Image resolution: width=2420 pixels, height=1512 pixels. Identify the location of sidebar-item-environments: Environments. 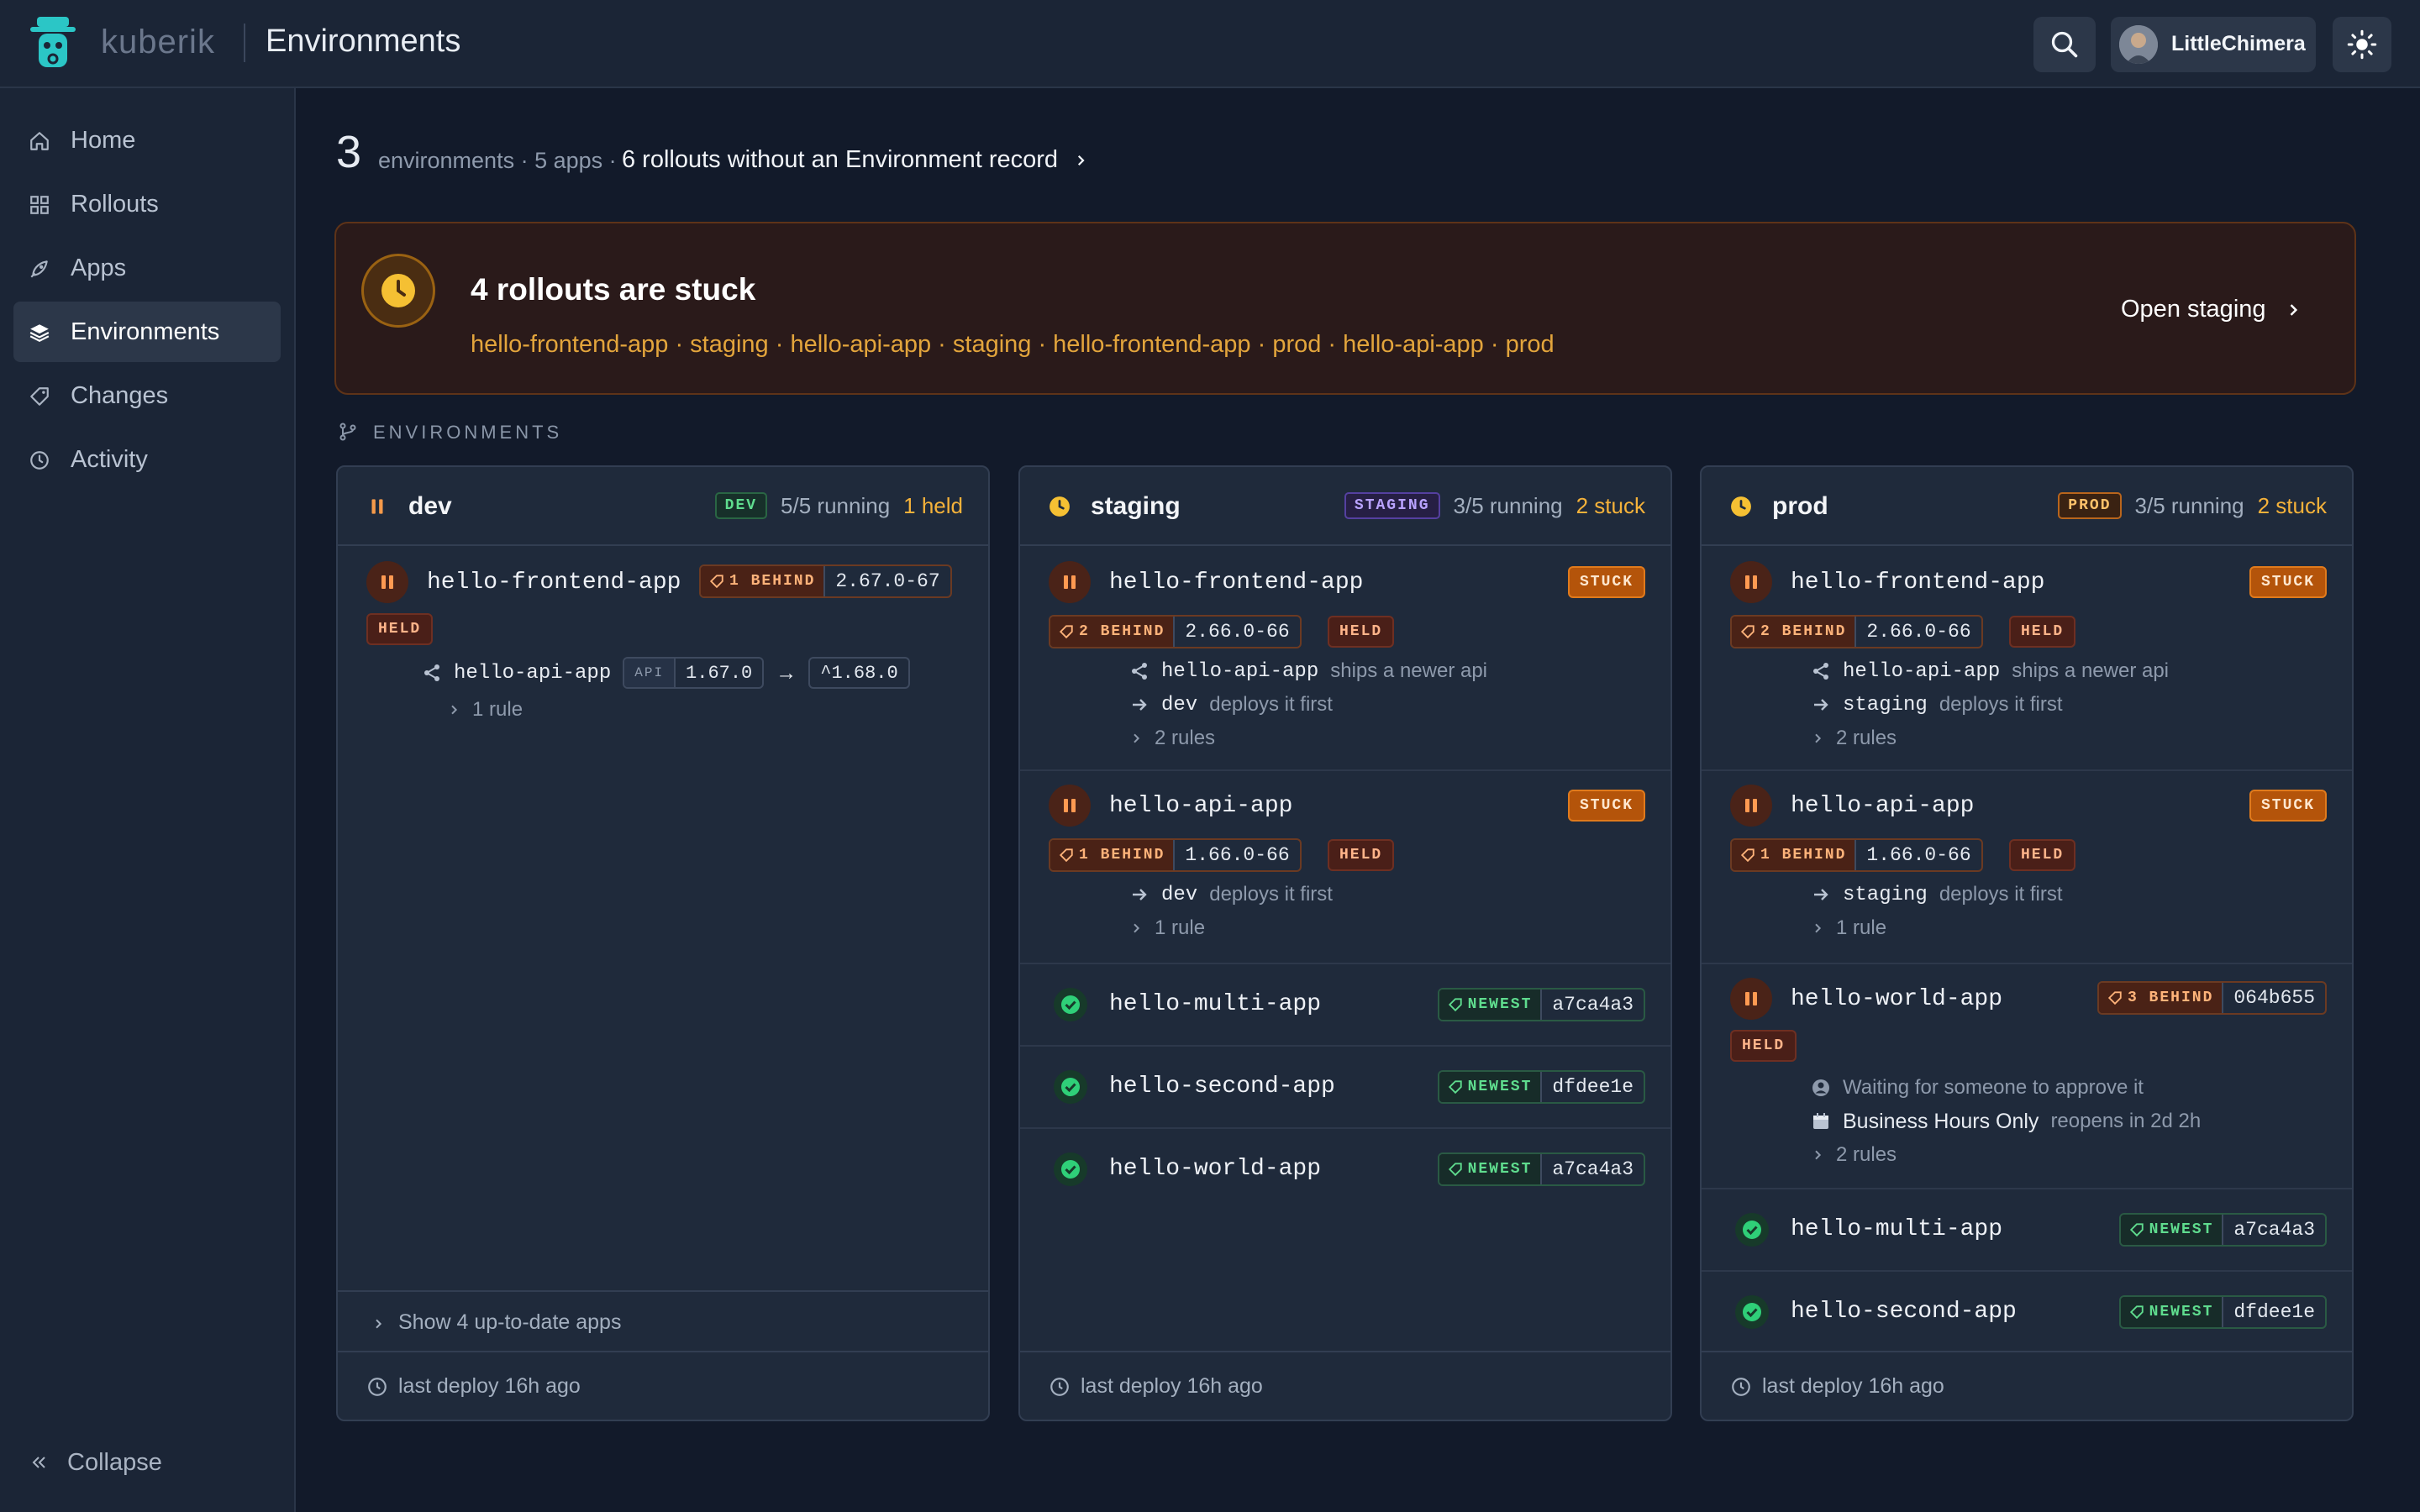
(147, 332).